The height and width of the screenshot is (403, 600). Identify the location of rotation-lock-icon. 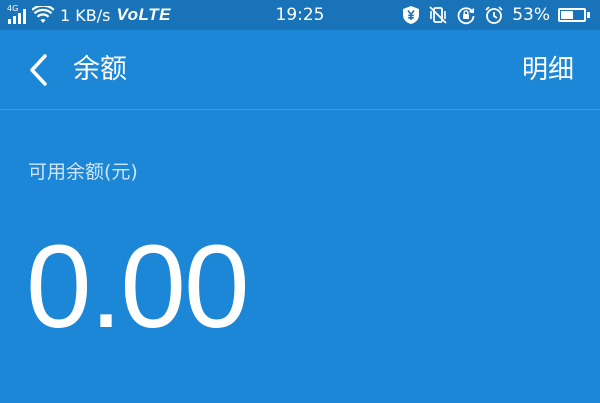
(466, 16).